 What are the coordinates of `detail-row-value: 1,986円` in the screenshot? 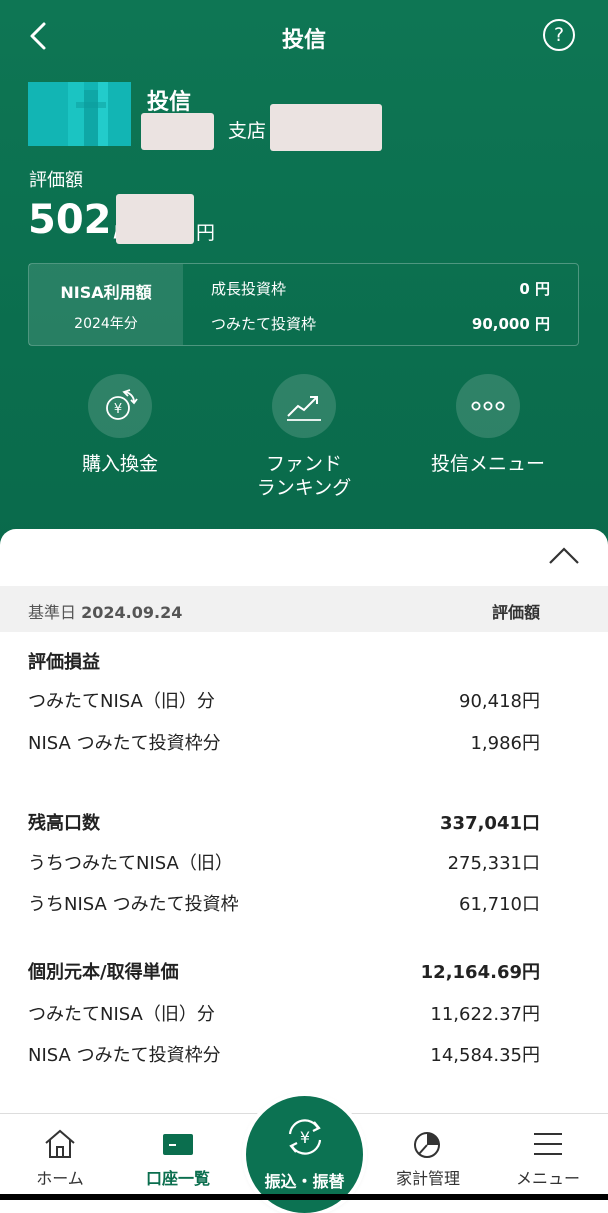 It's located at (505, 743).